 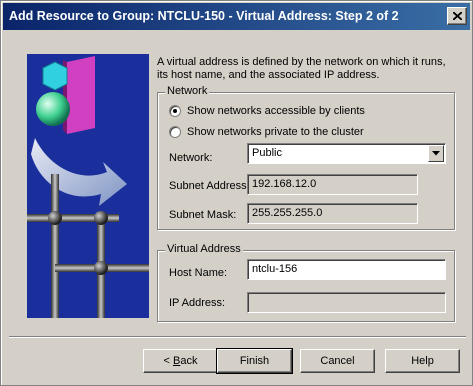 I want to click on radio-button-unselected, so click(x=175, y=132).